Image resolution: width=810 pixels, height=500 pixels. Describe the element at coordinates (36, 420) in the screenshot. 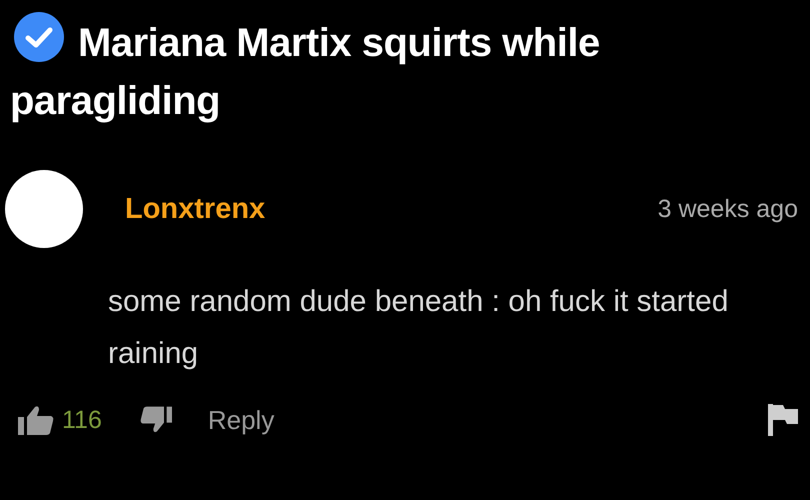

I see `thumbs-up-icon` at that location.